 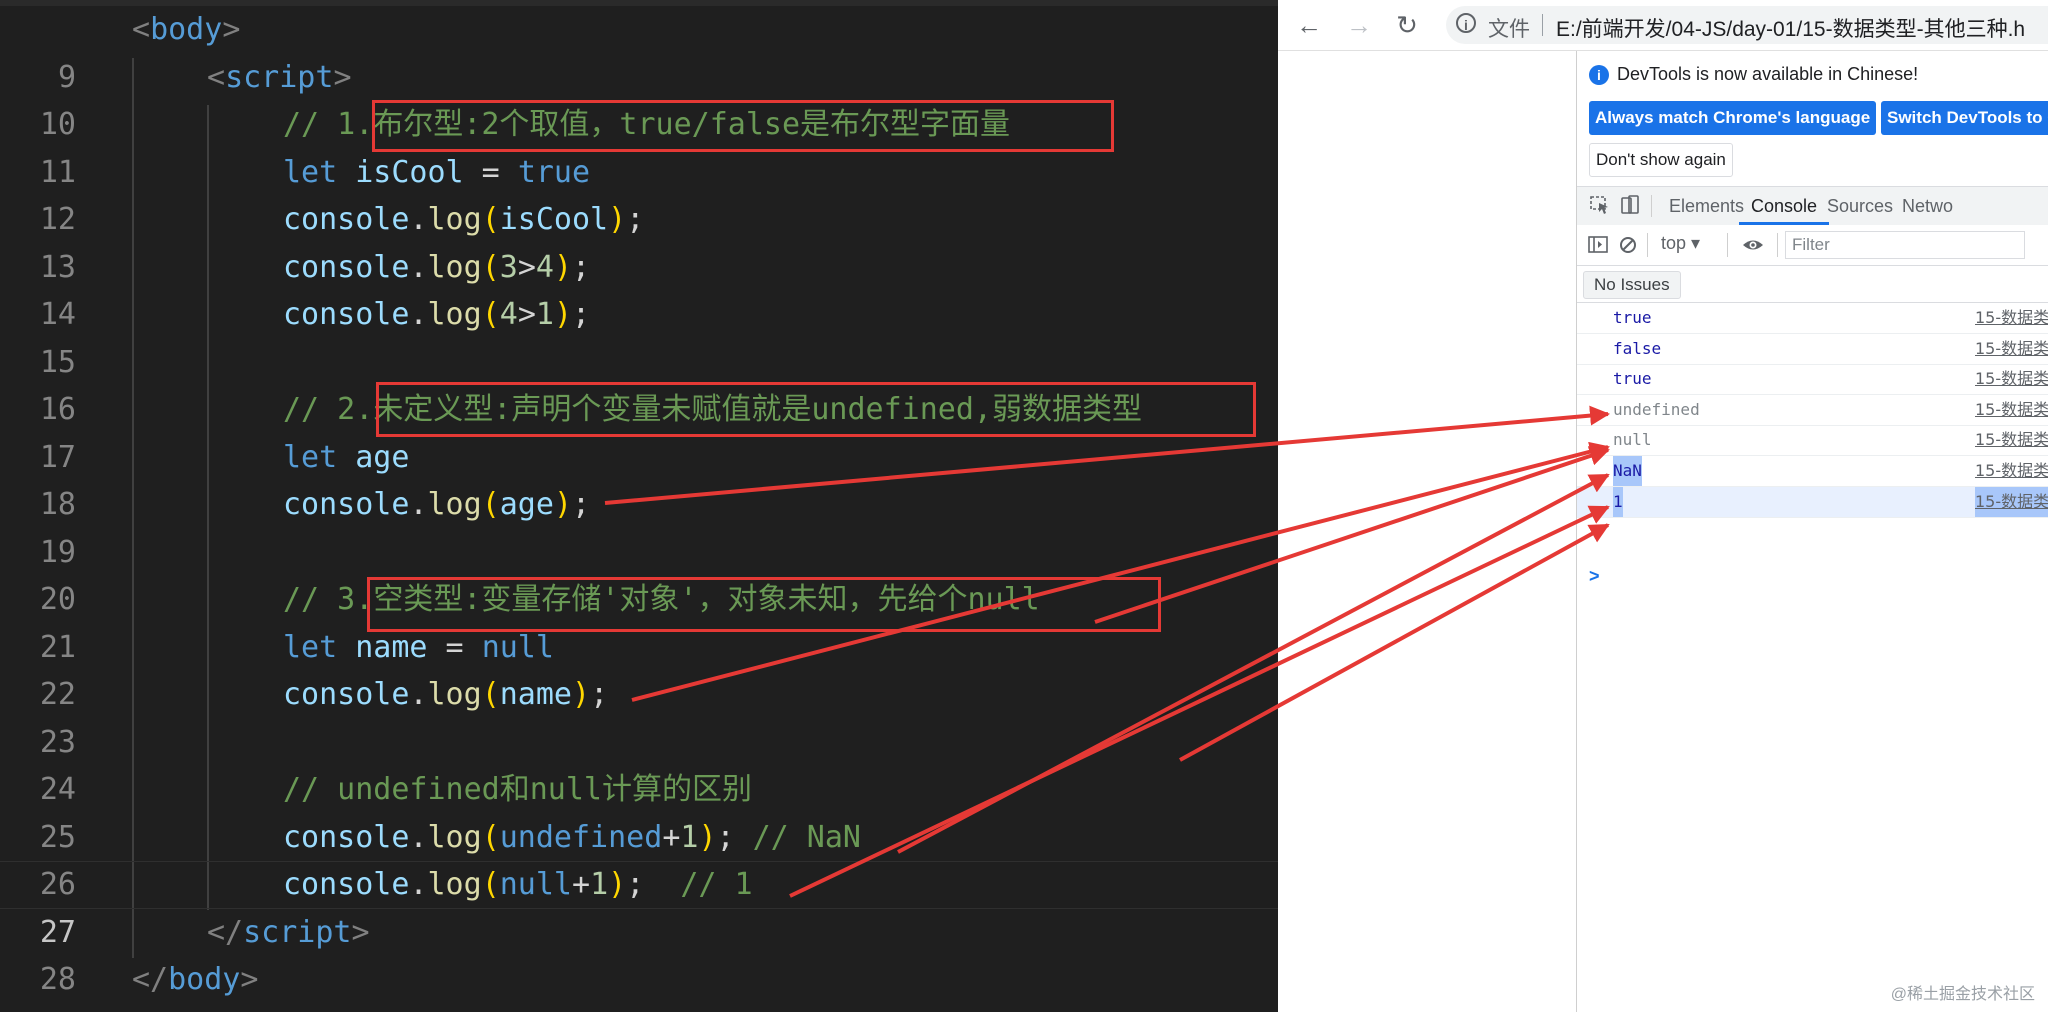 I want to click on url-scheme-label: 文件, so click(x=1509, y=29).